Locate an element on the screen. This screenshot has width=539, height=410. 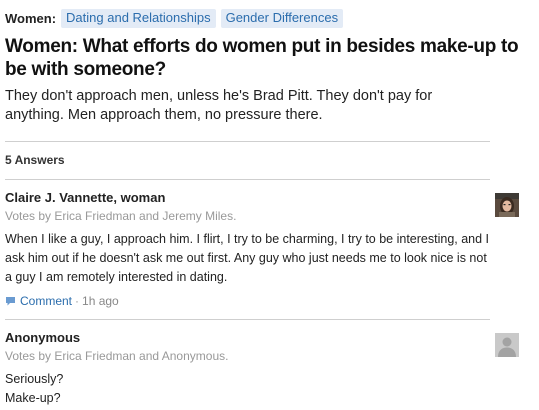
topics-label: Women: is located at coordinates (31, 18).